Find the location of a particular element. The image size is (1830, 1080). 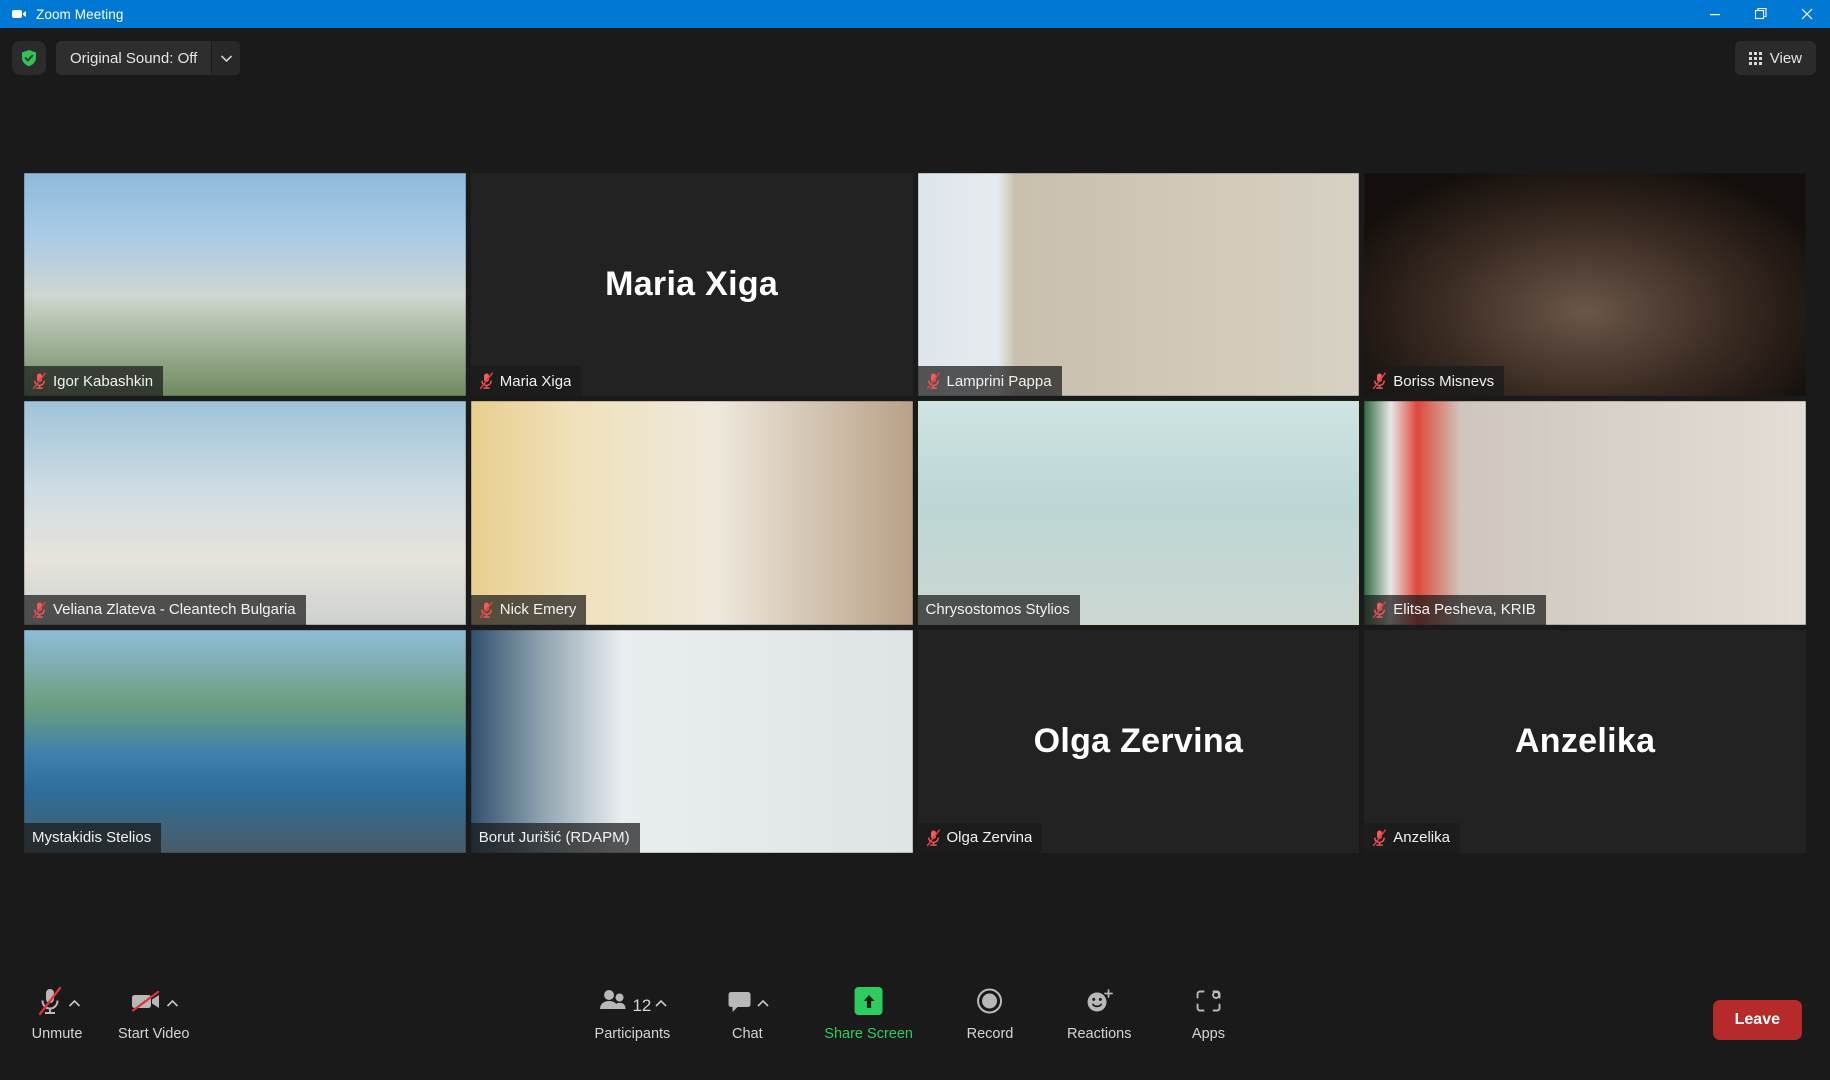

participant-name-label: Chrysostomos Stylios is located at coordinates (997, 610).